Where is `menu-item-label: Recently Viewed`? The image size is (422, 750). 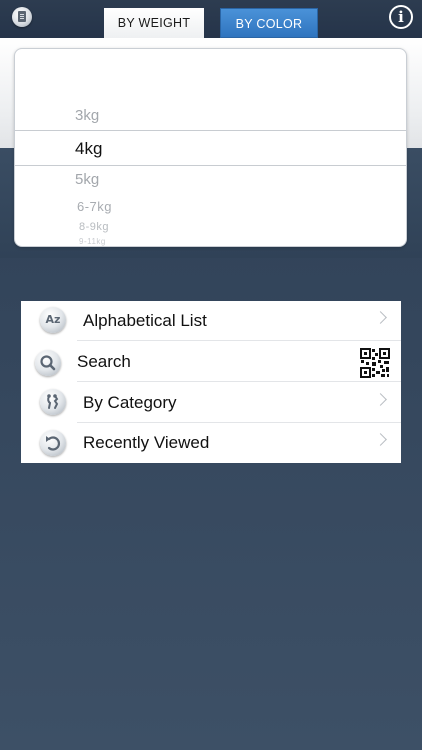
menu-item-label: Recently Viewed is located at coordinates (146, 442).